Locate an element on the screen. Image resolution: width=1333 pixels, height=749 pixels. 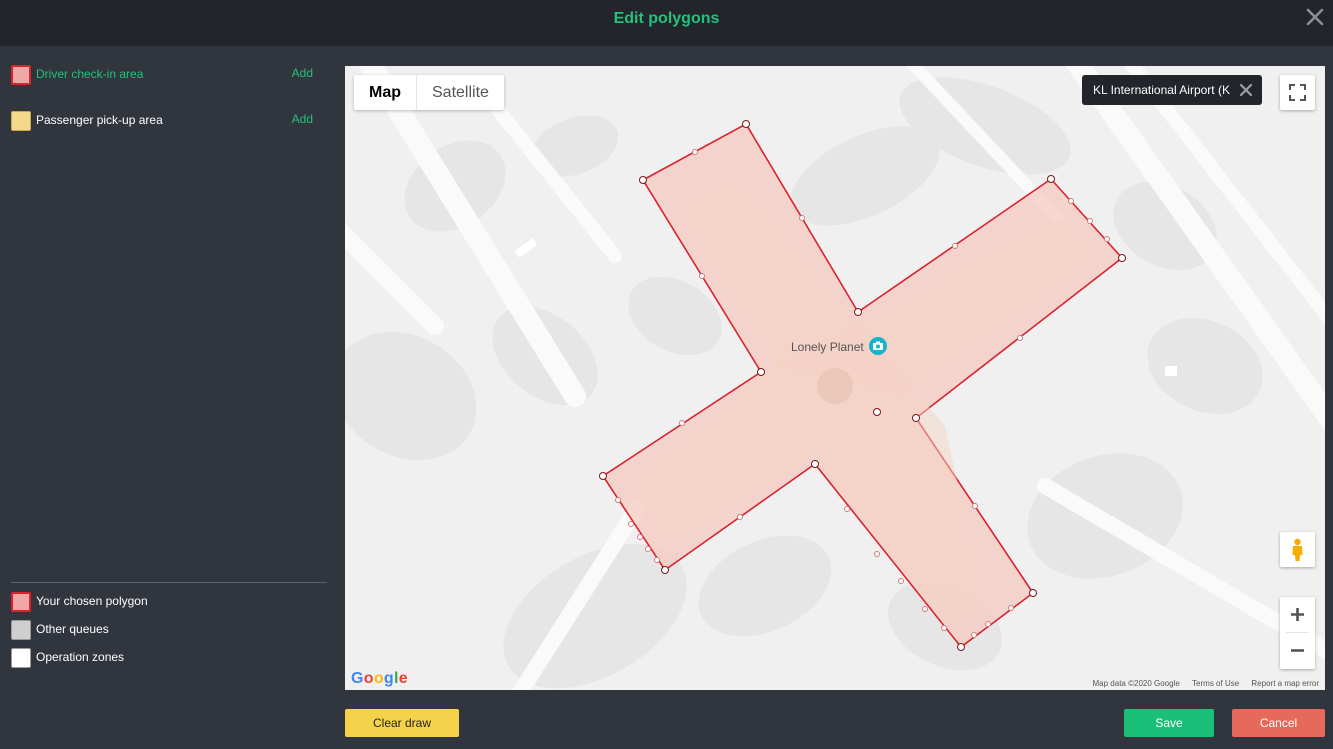
pegman-icon is located at coordinates (1297, 549).